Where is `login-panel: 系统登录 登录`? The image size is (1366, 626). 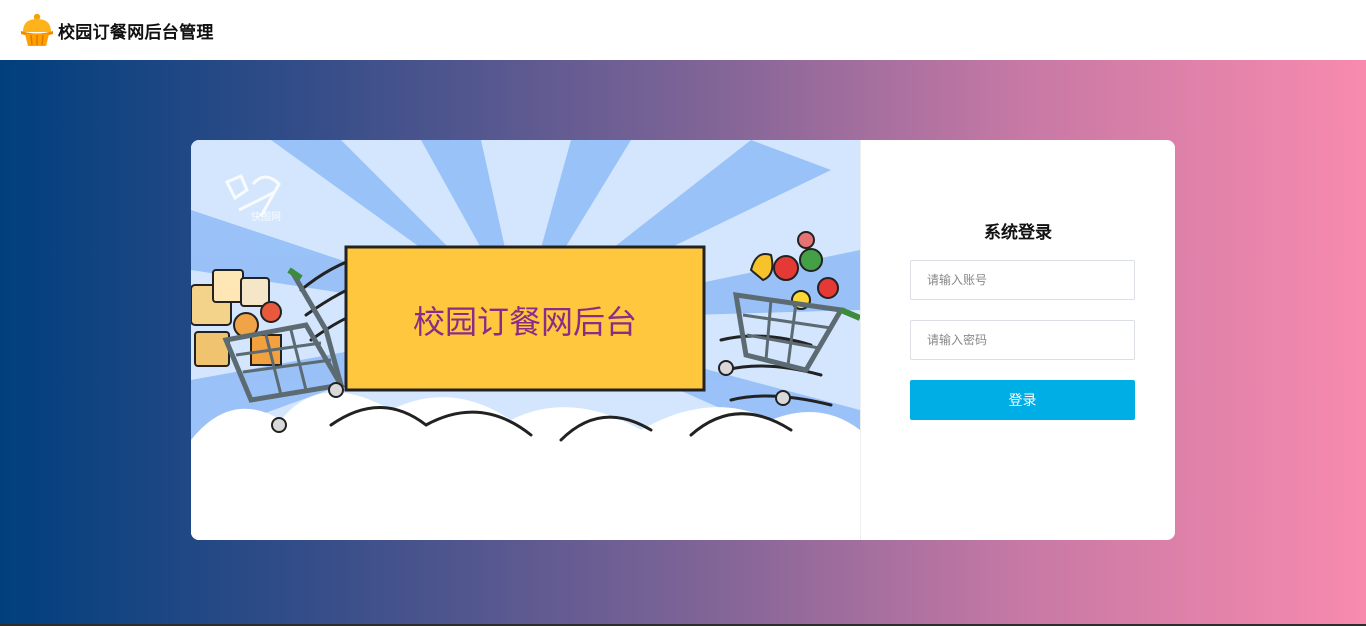 login-panel: 系统登录 登录 is located at coordinates (1018, 340).